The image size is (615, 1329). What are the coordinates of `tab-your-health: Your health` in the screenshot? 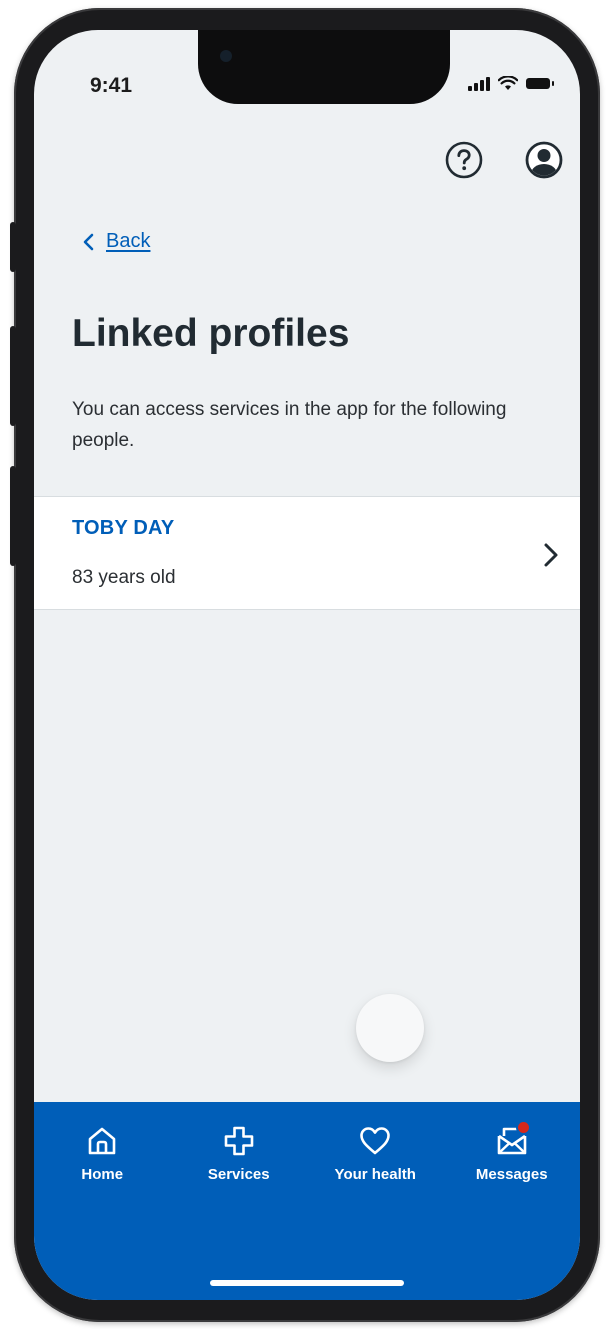 It's located at (375, 1153).